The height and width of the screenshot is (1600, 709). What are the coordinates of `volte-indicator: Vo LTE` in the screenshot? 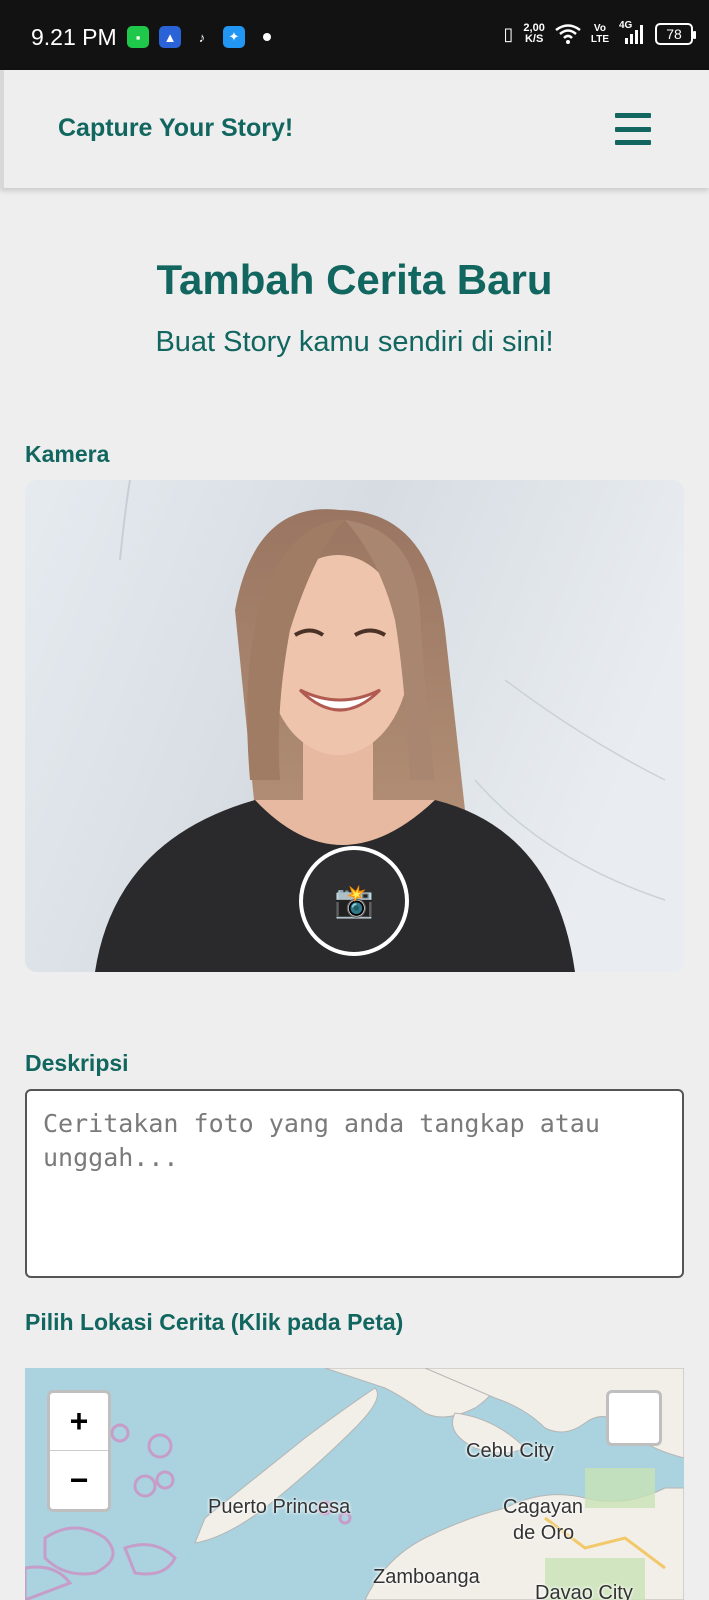 It's located at (600, 34).